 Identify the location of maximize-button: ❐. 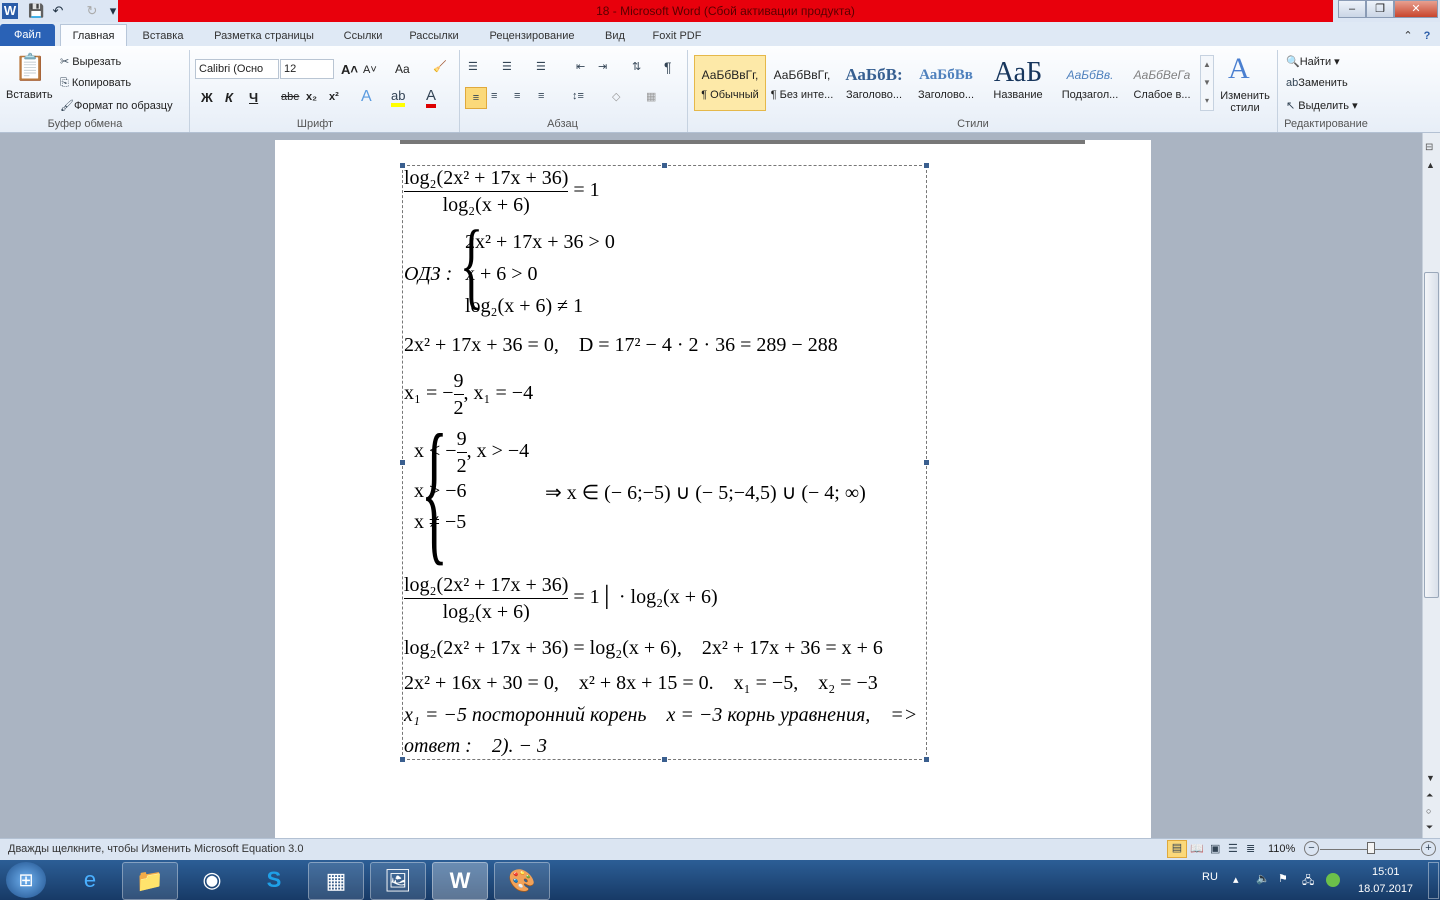
(1380, 9).